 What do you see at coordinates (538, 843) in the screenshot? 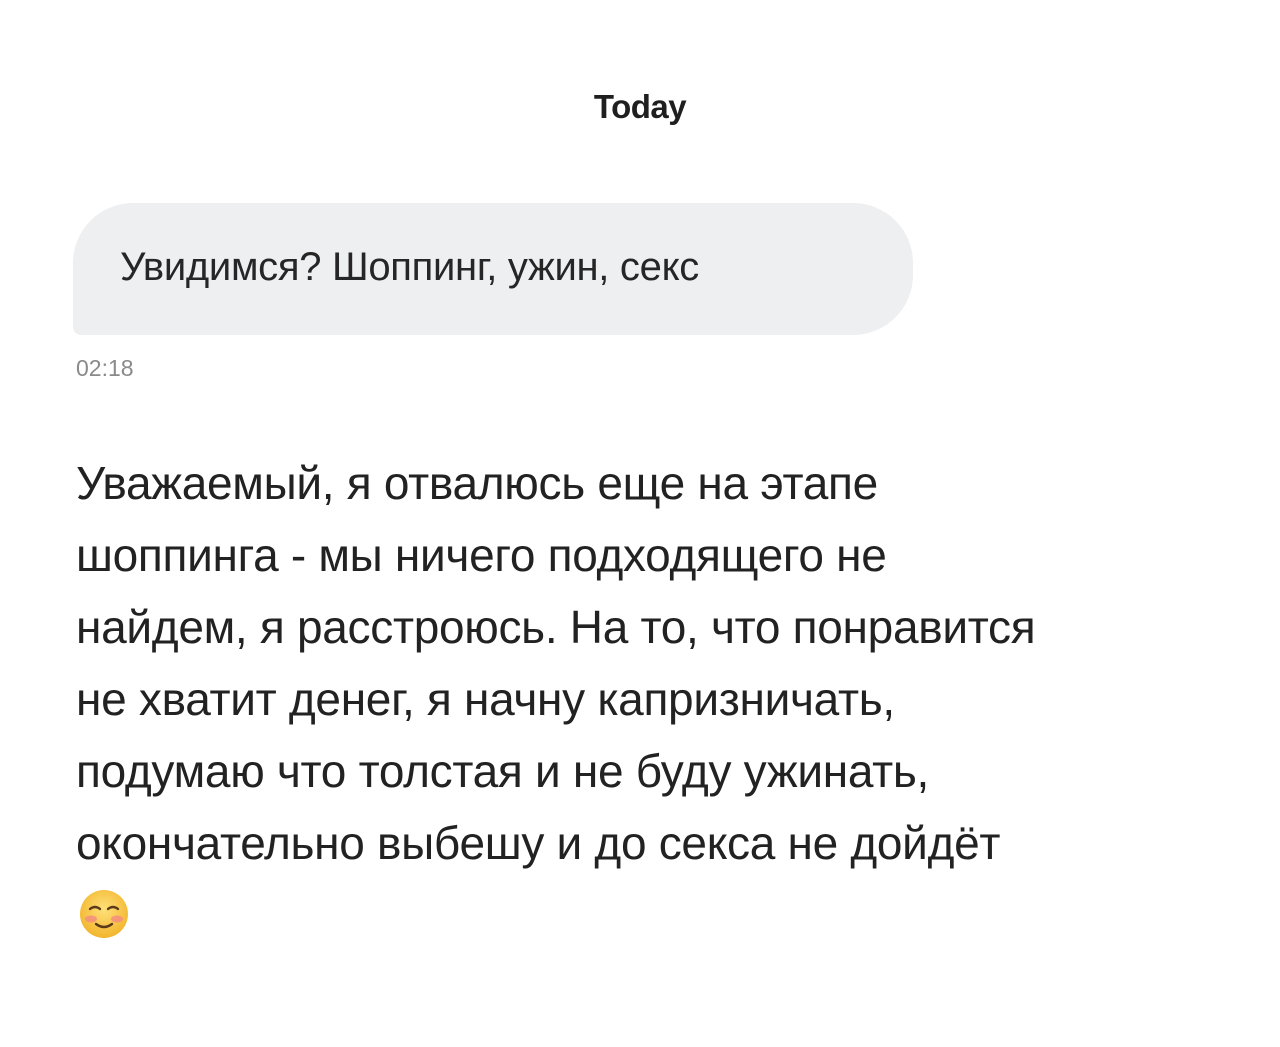
I see `reply-line: окончательно выбешу и до секса не дойдёт` at bounding box center [538, 843].